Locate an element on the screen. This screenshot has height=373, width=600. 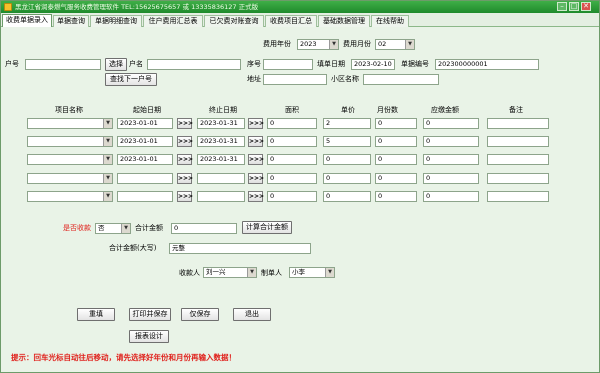
header-note: 备注 is located at coordinates (516, 110).